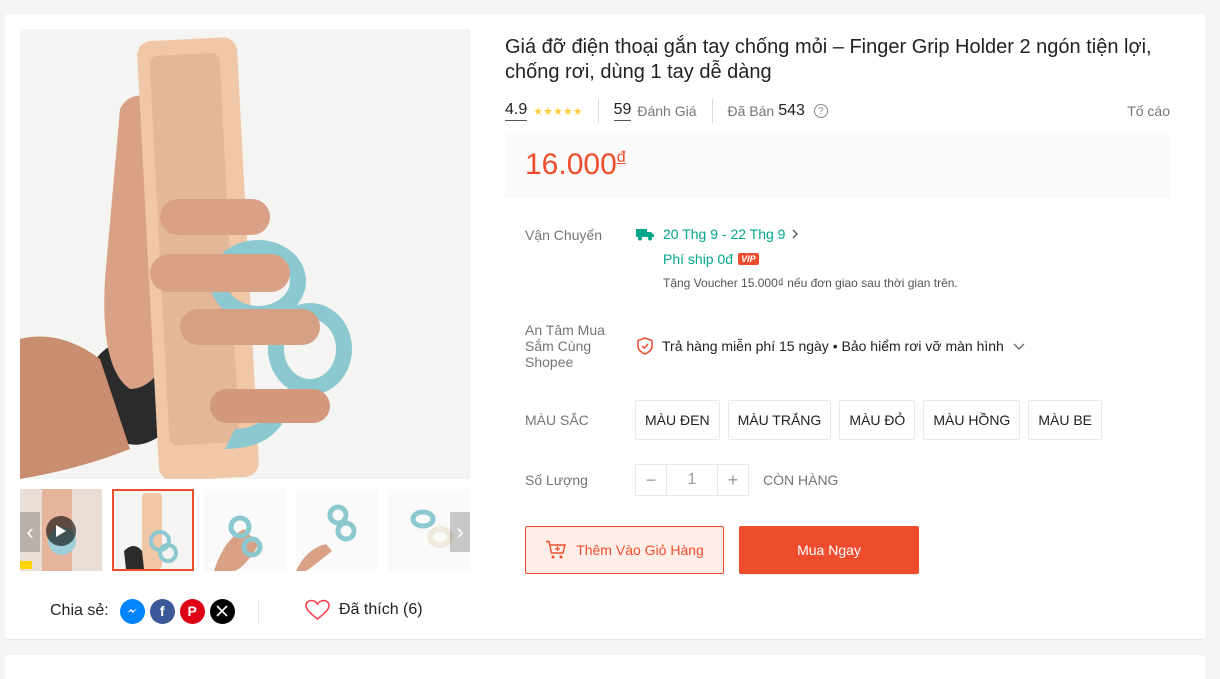 The width and height of the screenshot is (1220, 679). What do you see at coordinates (651, 480) in the screenshot?
I see `quantity-decrease-button: −` at bounding box center [651, 480].